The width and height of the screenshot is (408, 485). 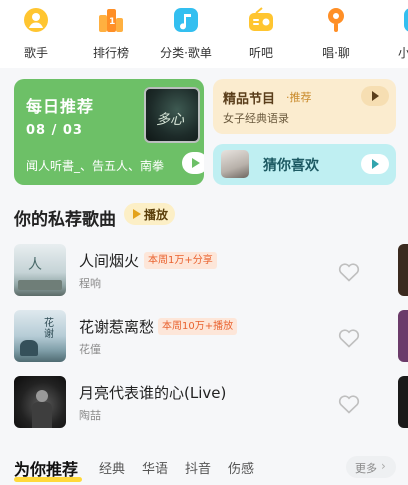 I want to click on daily-cover-image: 多心, so click(x=172, y=115).